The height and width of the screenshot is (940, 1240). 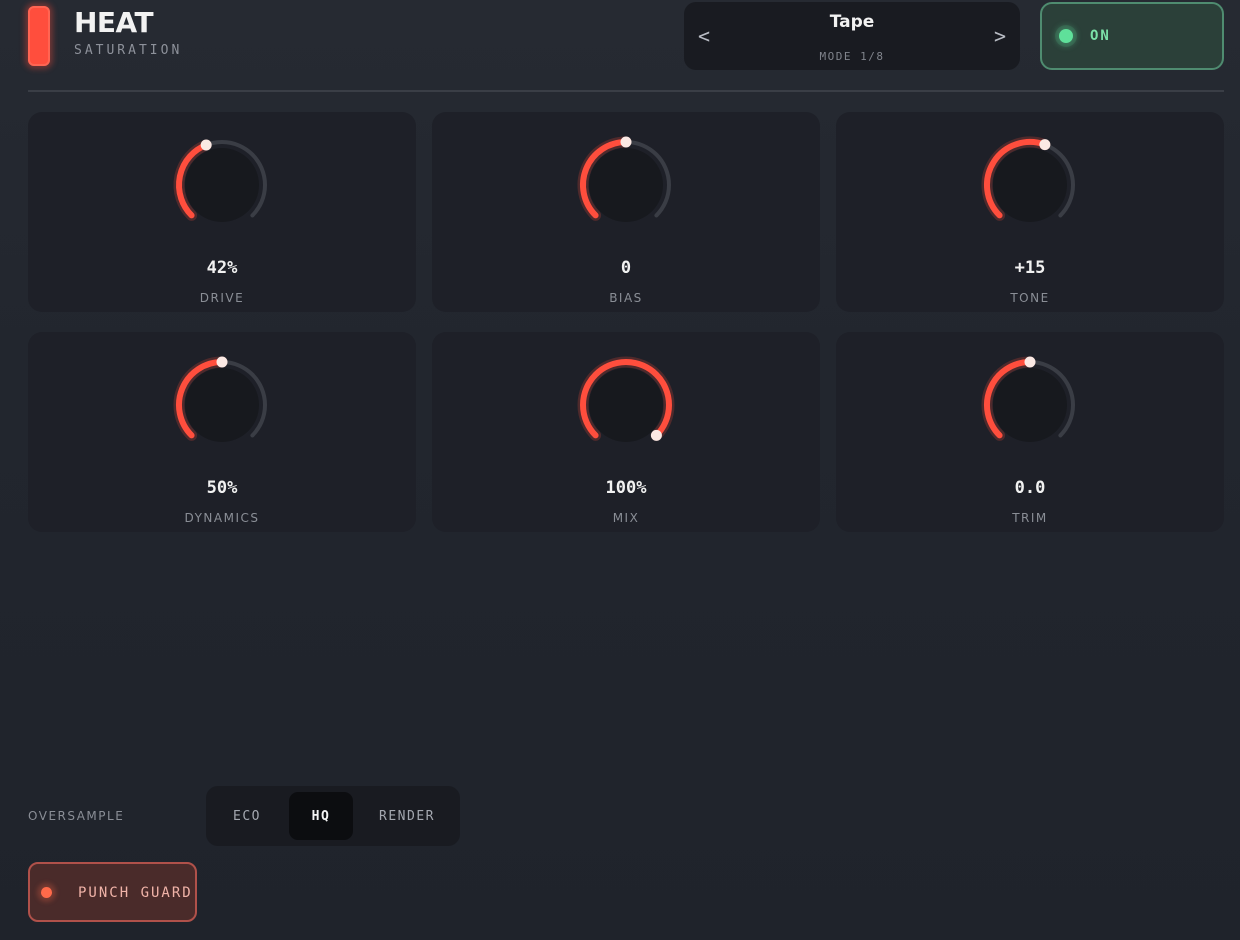 What do you see at coordinates (626, 268) in the screenshot?
I see `knob-value-bias: 0` at bounding box center [626, 268].